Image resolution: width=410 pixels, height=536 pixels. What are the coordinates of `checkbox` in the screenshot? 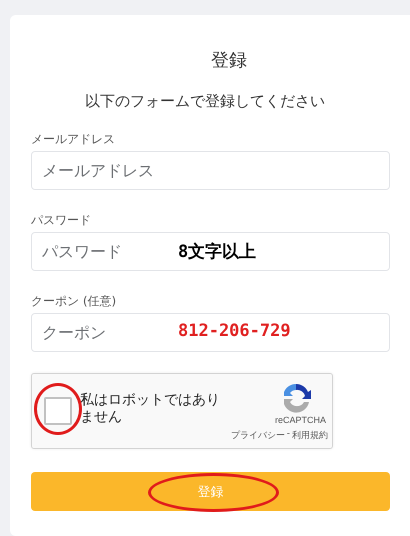 It's located at (58, 411).